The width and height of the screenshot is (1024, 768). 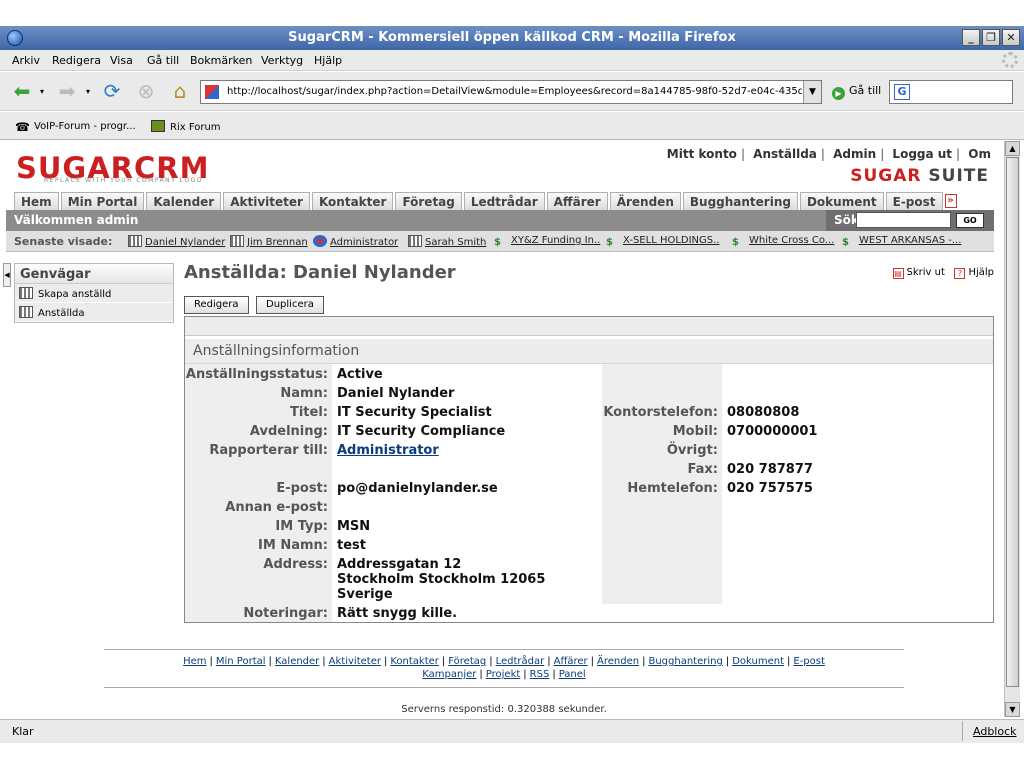 I want to click on menu-bokmarken: Bokmärken, so click(x=221, y=60).